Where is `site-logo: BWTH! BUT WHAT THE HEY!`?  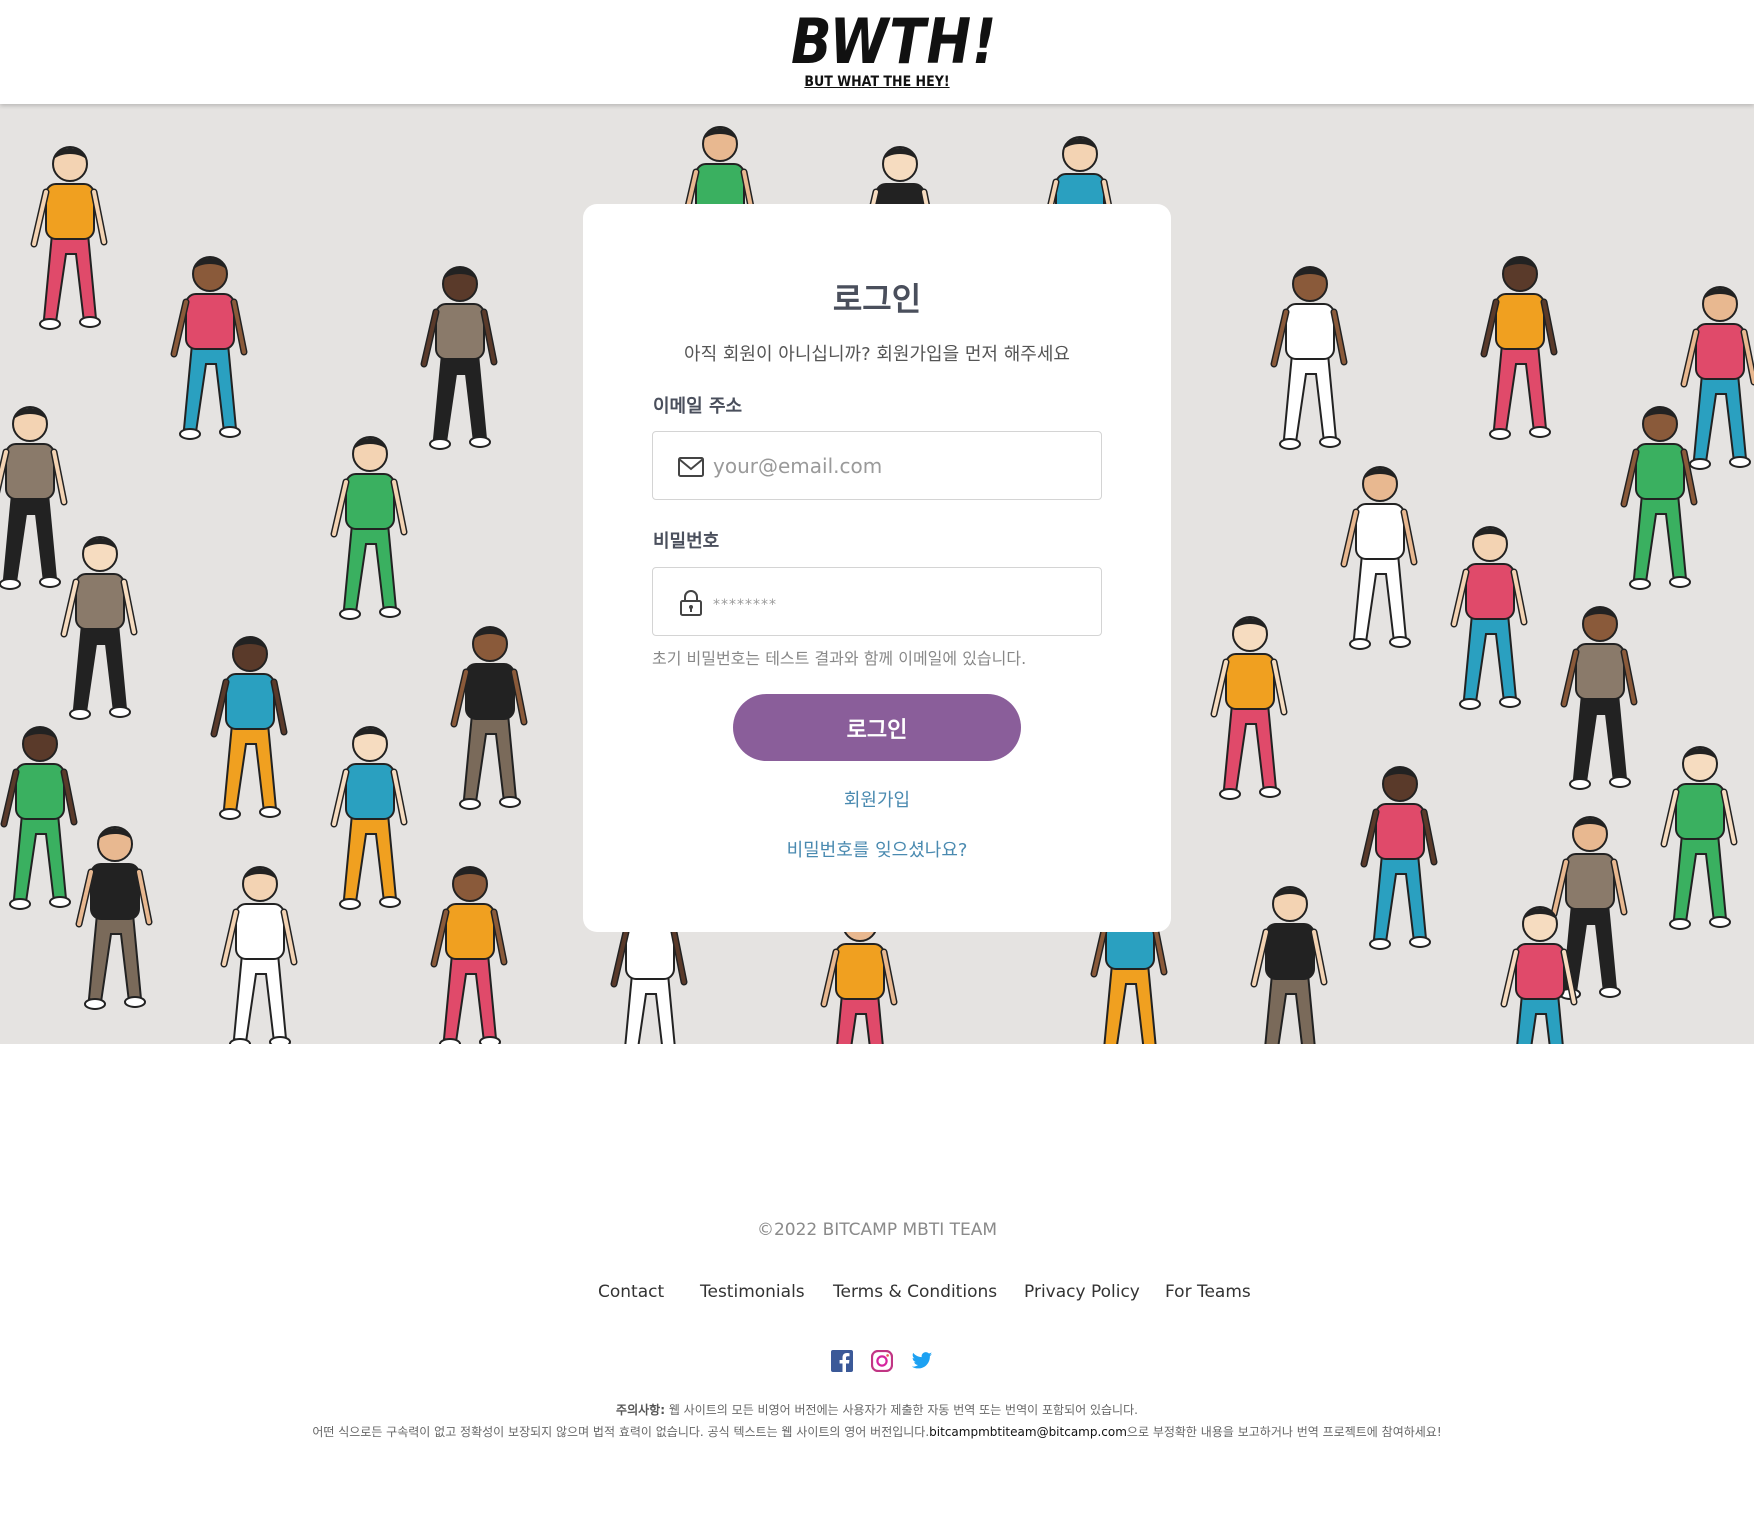
site-logo: BWTH! BUT WHAT THE HEY! is located at coordinates (887, 51).